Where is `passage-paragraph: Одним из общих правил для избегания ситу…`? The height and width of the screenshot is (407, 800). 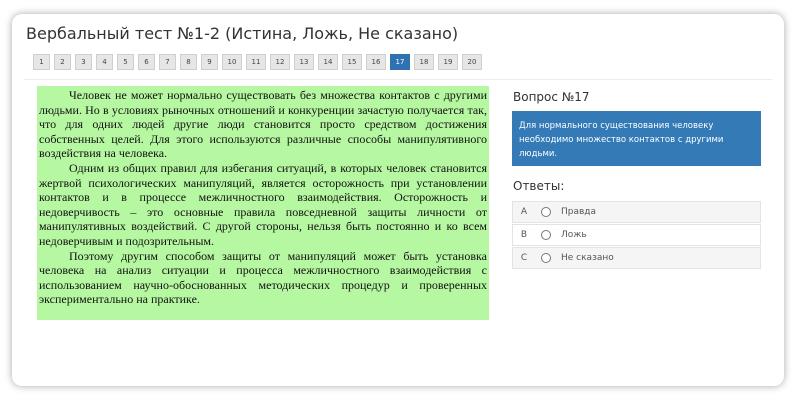
passage-paragraph: Одним из общих правил для избегания ситу… is located at coordinates (263, 204).